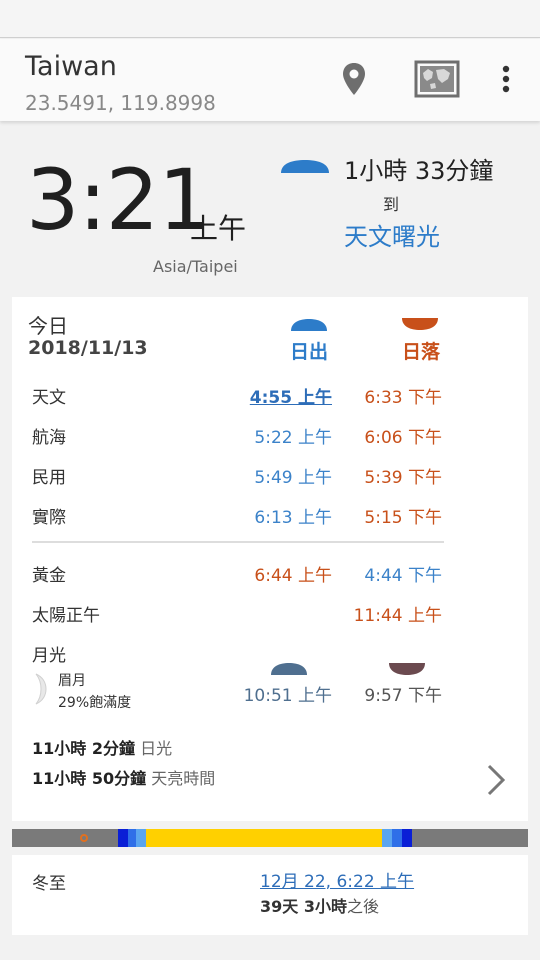 The image size is (540, 960). What do you see at coordinates (83, 748) in the screenshot?
I see `daylight-duration: 11小時 2分鐘` at bounding box center [83, 748].